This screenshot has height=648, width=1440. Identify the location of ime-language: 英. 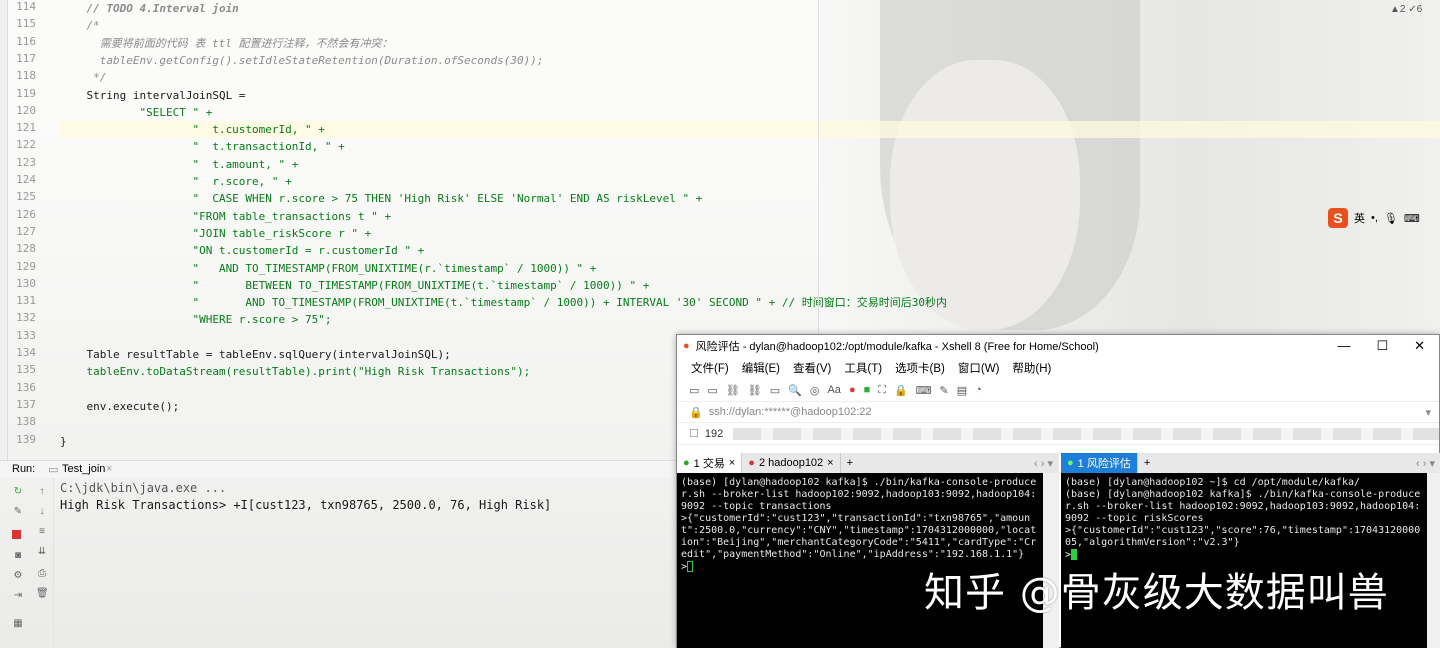
(1359, 218).